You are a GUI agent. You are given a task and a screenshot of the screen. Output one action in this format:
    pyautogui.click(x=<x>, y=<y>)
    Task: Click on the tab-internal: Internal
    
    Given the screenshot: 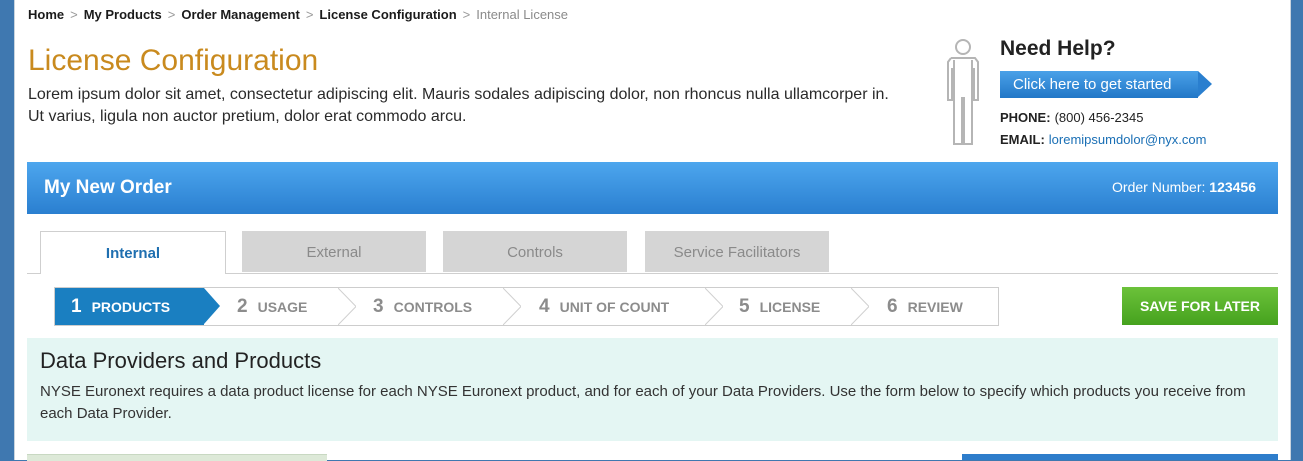 What is the action you would take?
    pyautogui.click(x=133, y=252)
    